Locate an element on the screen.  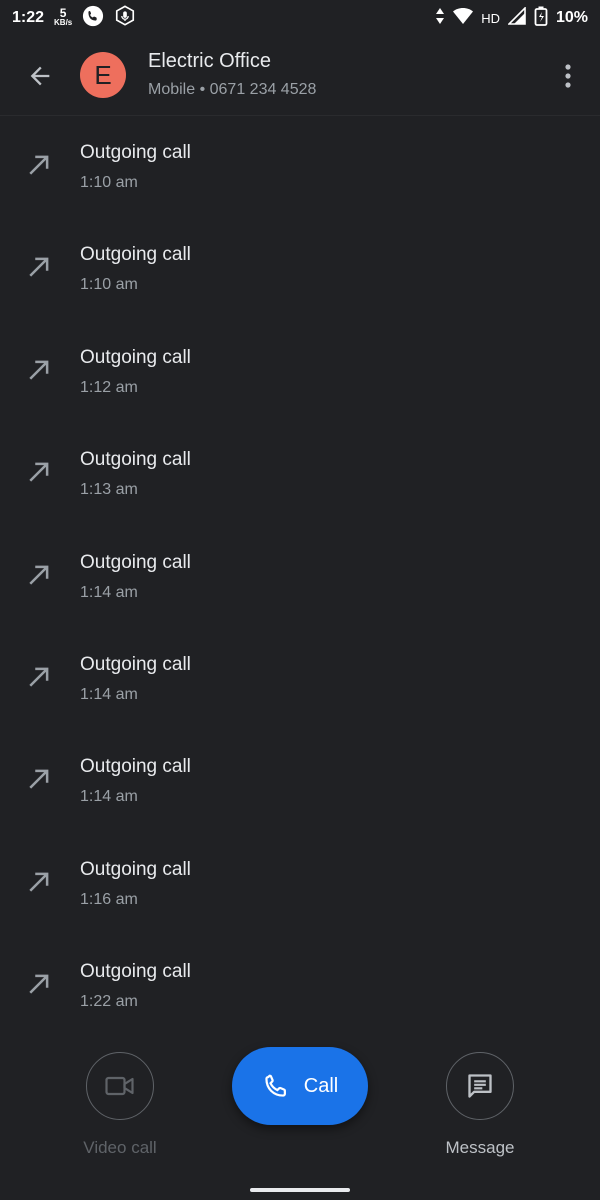
video-call-button is located at coordinates (120, 1086).